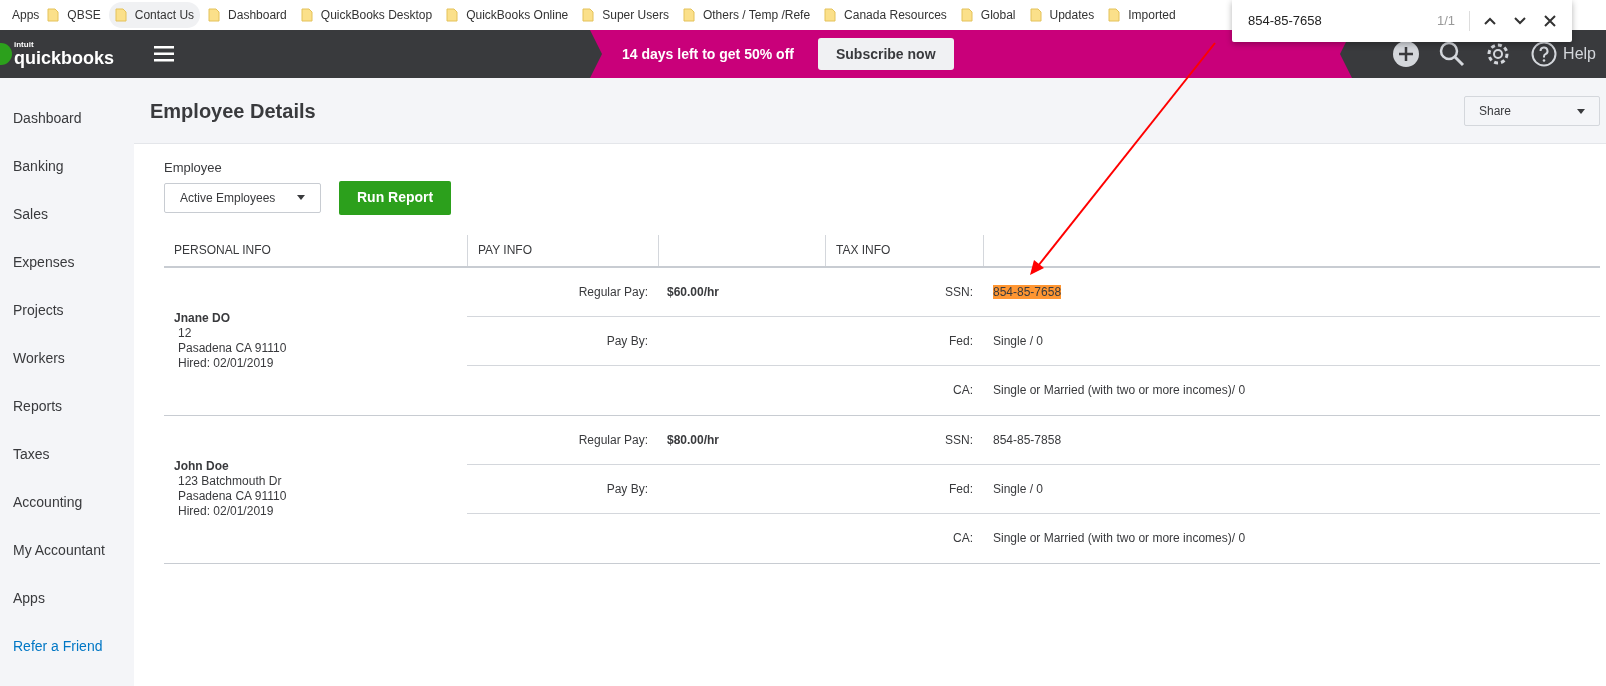 The image size is (1606, 686). What do you see at coordinates (154, 15) in the screenshot?
I see `bookmark: Contact Us` at bounding box center [154, 15].